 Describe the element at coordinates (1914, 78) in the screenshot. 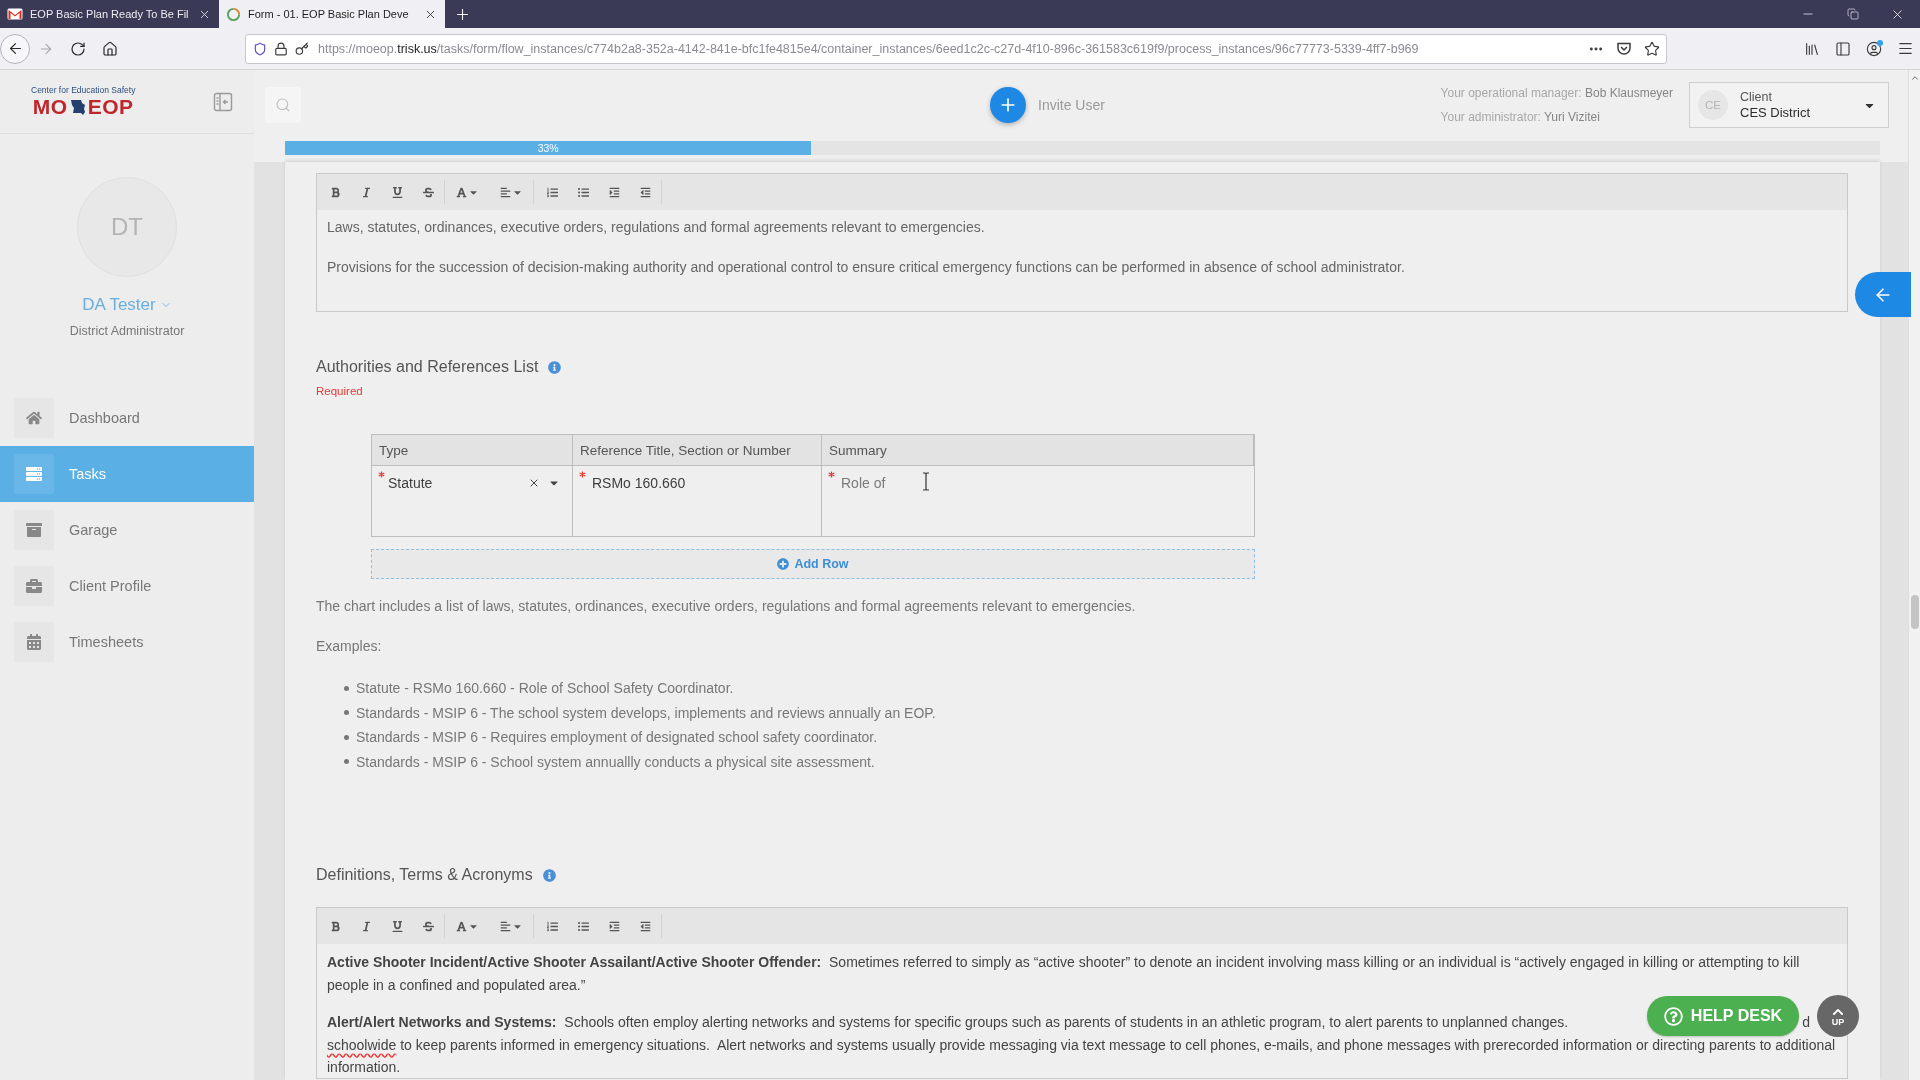

I see `scroll-up-icon` at that location.